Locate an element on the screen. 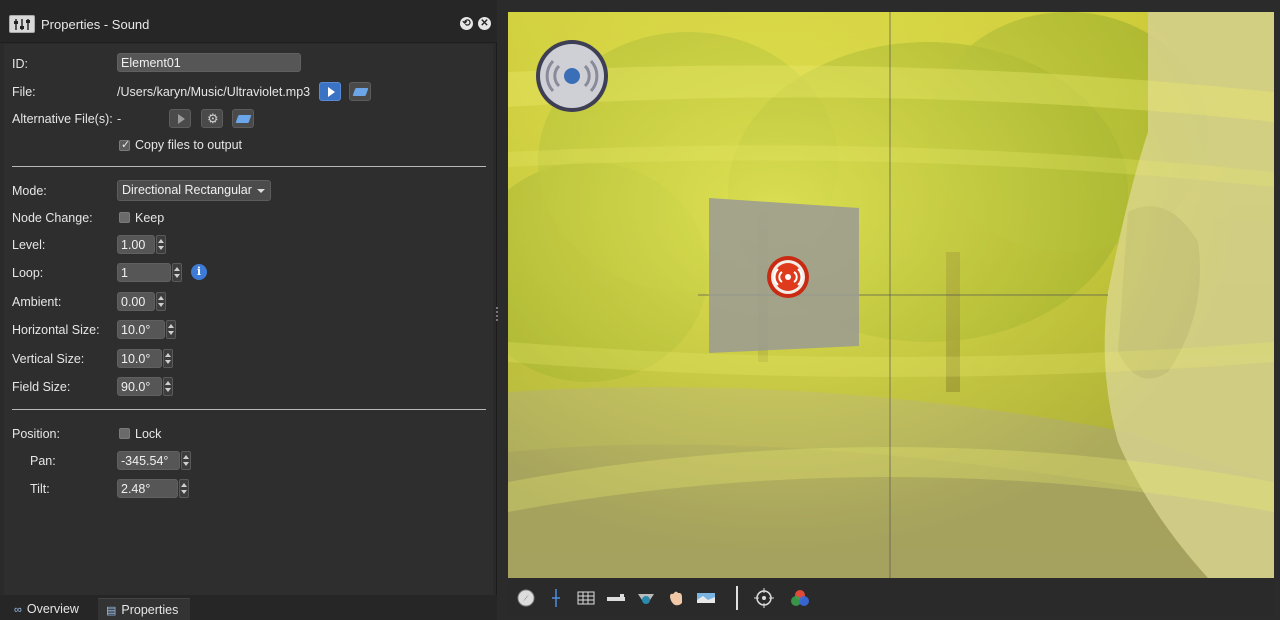  tab-properties: ▤ Properties is located at coordinates (144, 609).